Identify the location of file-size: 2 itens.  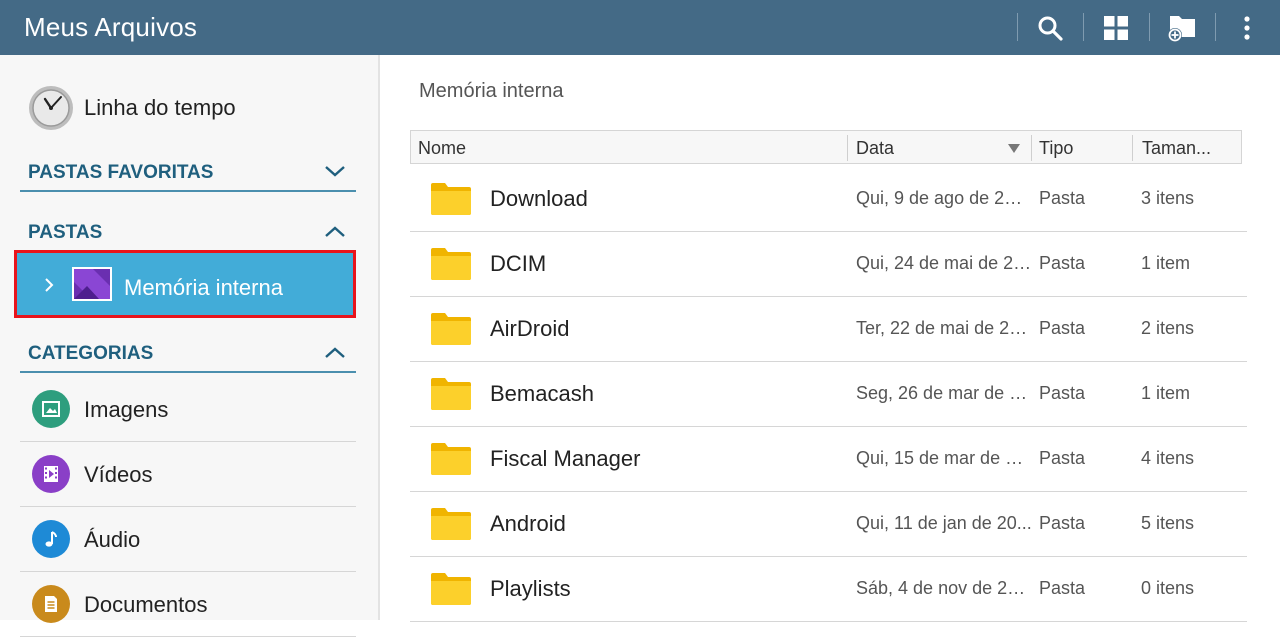
(1168, 328).